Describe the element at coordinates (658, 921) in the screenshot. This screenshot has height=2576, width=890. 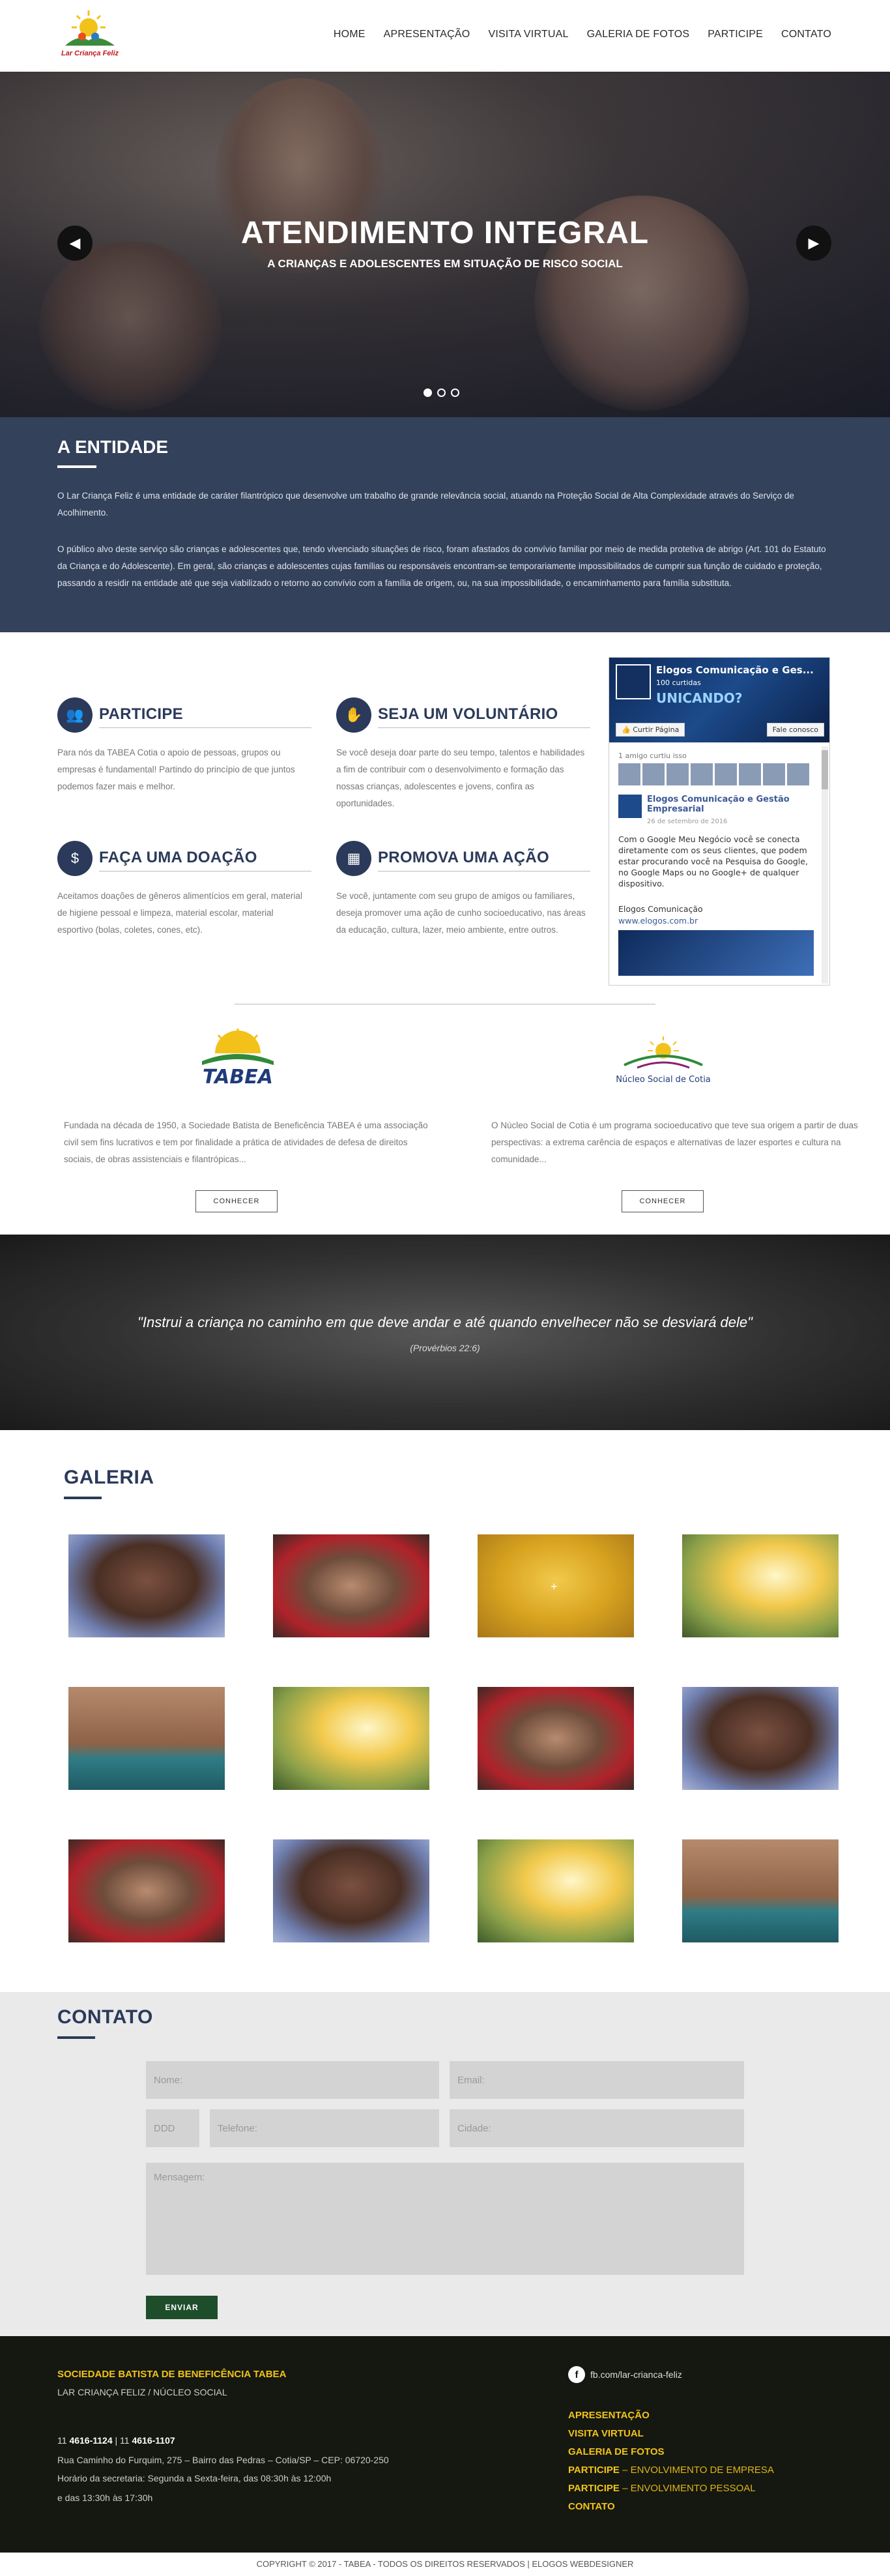
I see `fb-post-link: www.elogos.com.br` at that location.